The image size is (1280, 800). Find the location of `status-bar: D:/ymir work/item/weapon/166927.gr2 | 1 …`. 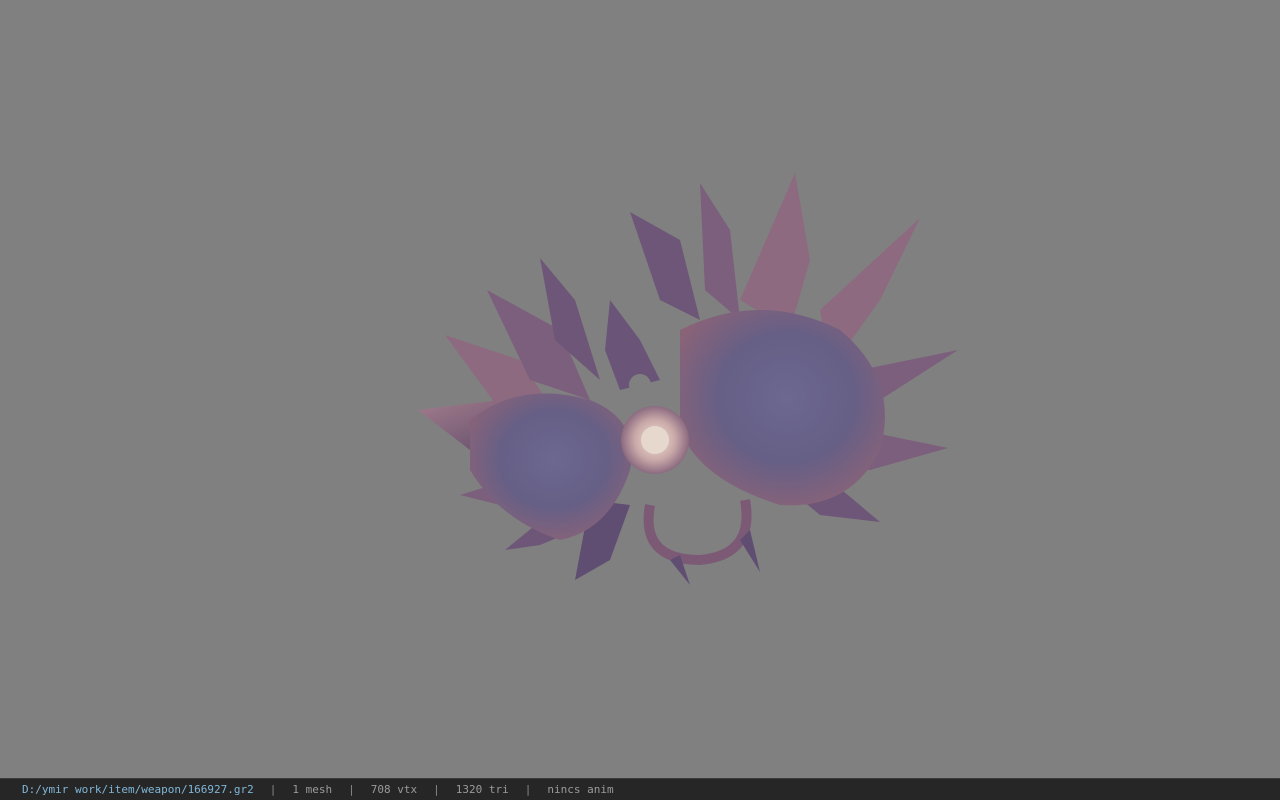

status-bar: D:/ymir work/item/weapon/166927.gr2 | 1 … is located at coordinates (640, 789).